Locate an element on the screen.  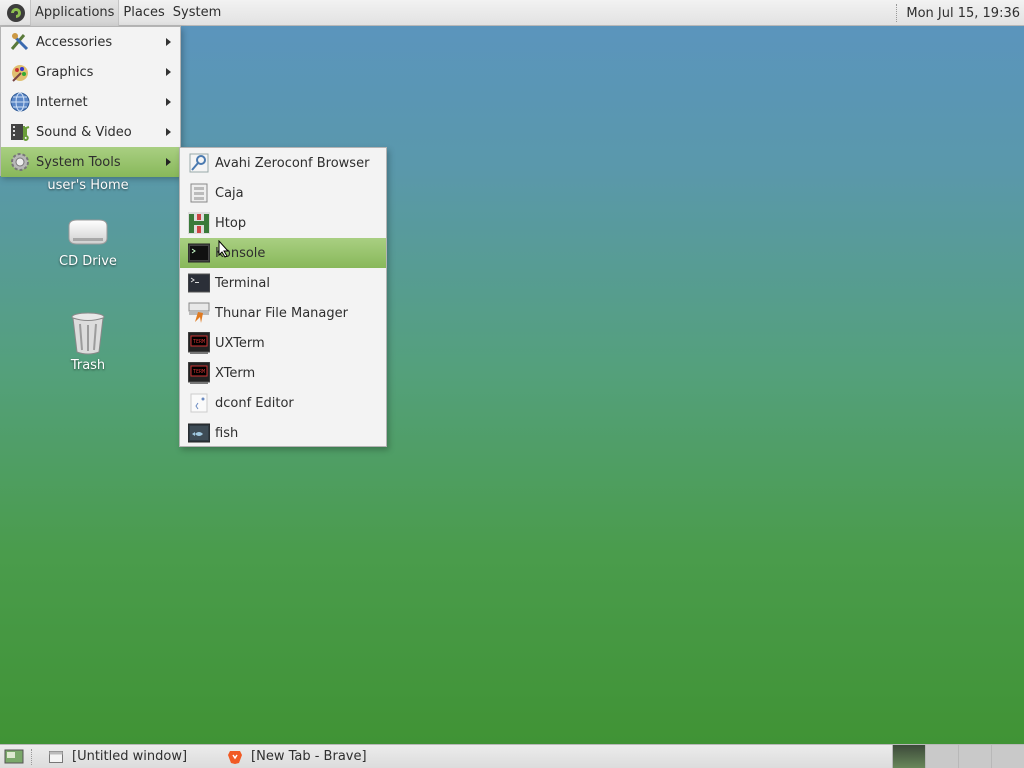
desktop-icon-cd-drive: CD Drive is located at coordinates (88, 241).